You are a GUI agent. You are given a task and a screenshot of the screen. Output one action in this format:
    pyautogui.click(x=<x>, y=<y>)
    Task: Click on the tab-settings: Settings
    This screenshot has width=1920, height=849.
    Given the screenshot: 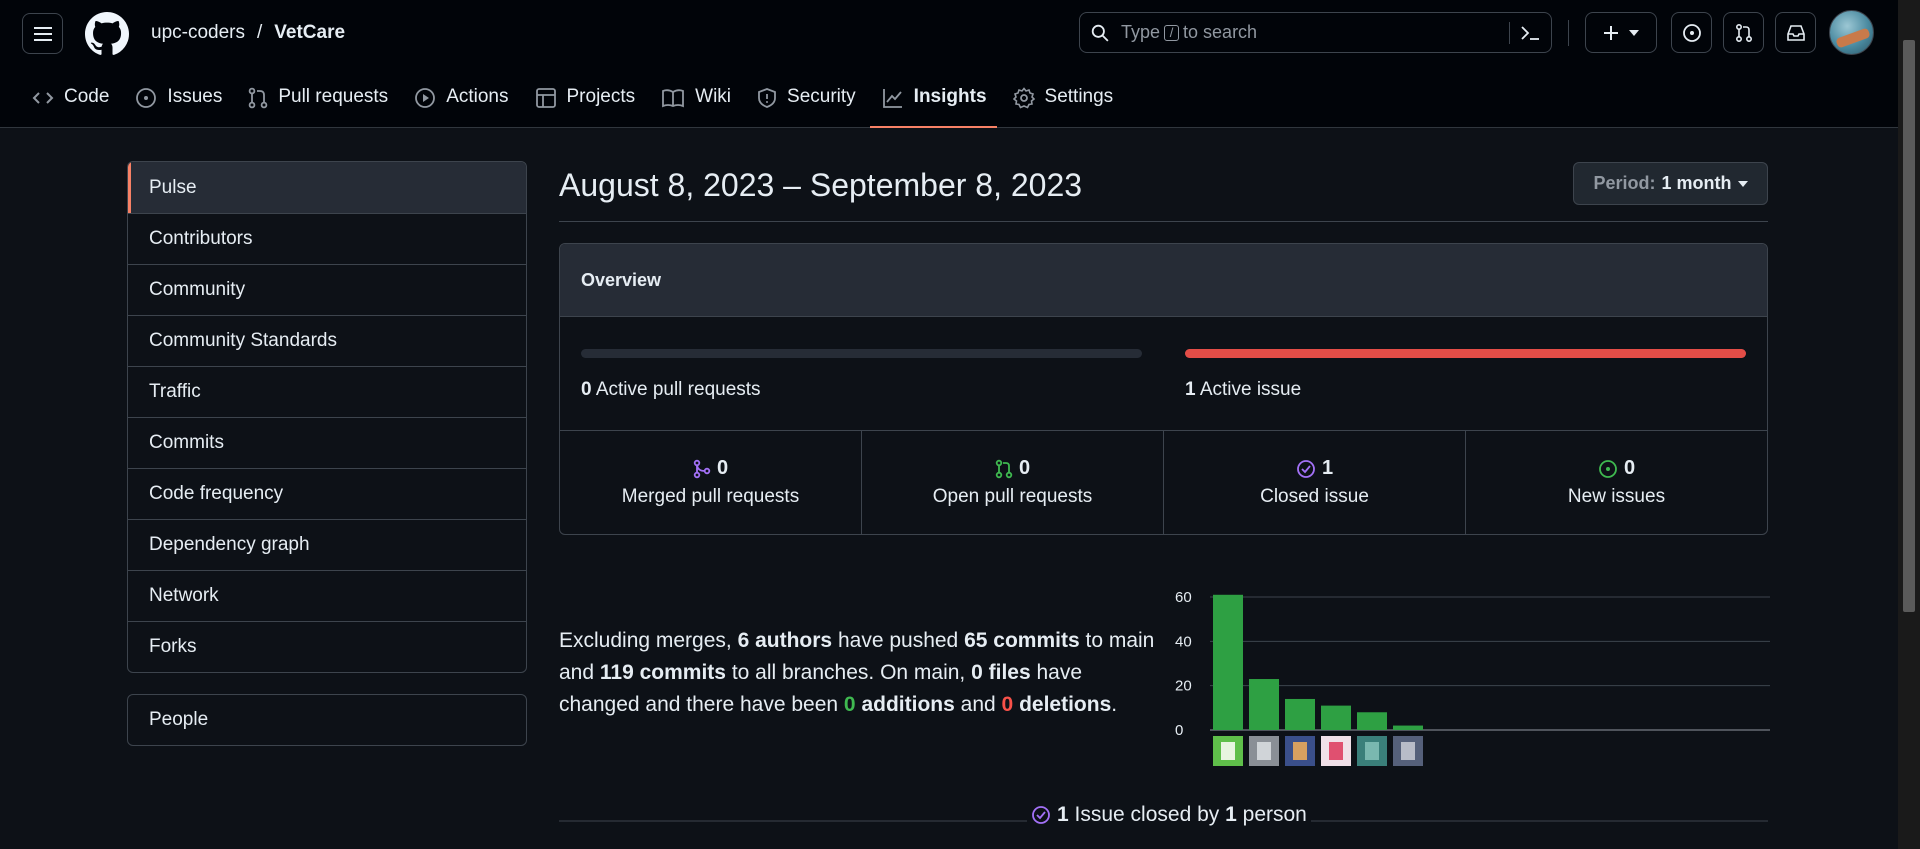 What is the action you would take?
    pyautogui.click(x=1062, y=101)
    